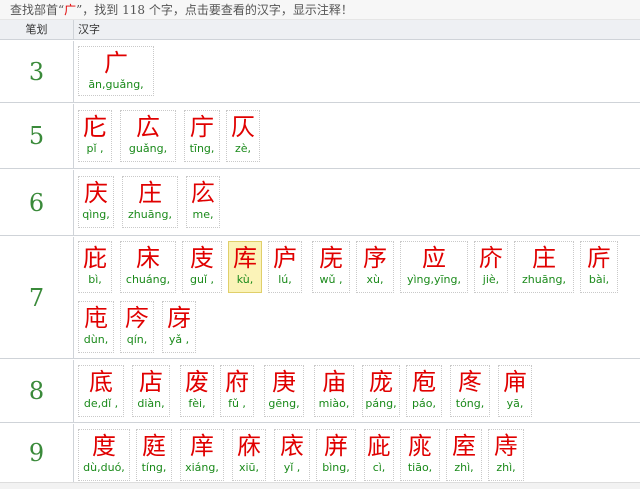 This screenshot has height=489, width=640. I want to click on char-pinyin: qín,, so click(137, 339).